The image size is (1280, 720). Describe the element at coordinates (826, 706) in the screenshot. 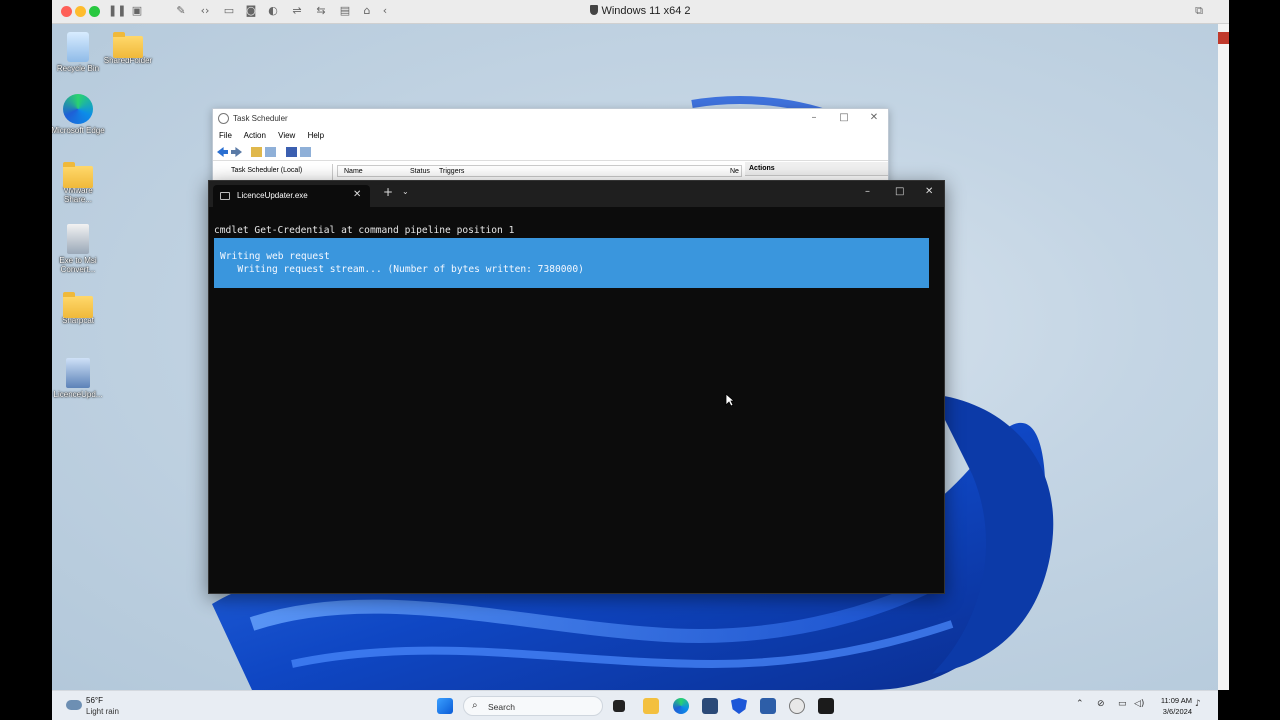

I see `terminal-taskbar-icon` at that location.